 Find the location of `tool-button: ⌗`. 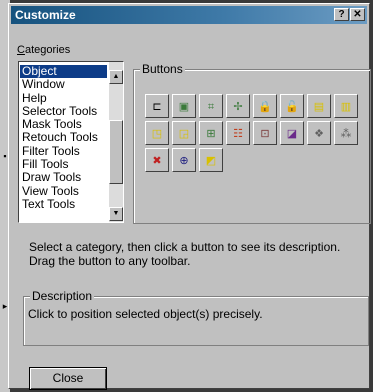

tool-button: ⌗ is located at coordinates (211, 106).